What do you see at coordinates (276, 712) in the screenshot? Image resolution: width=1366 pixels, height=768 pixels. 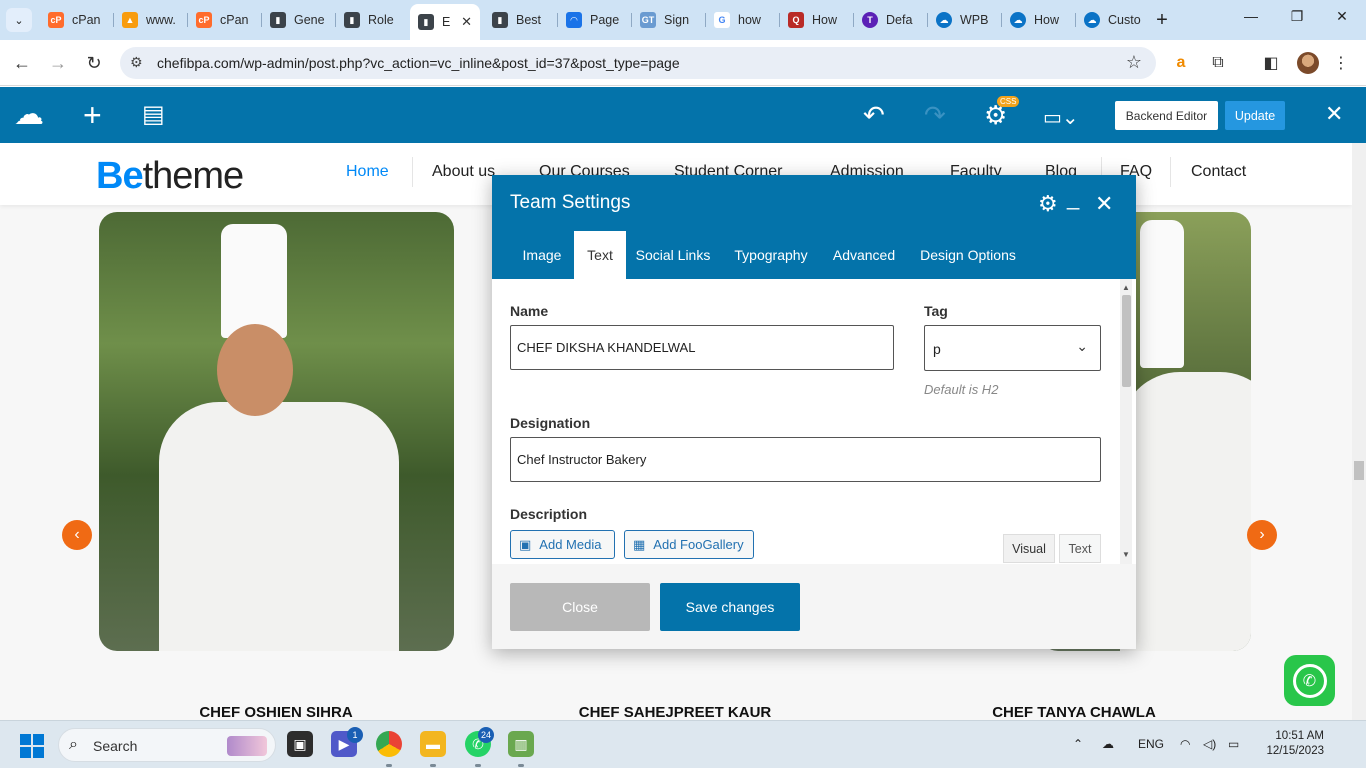 I see `chef-name: CHEF OSHIEN SIHRA` at bounding box center [276, 712].